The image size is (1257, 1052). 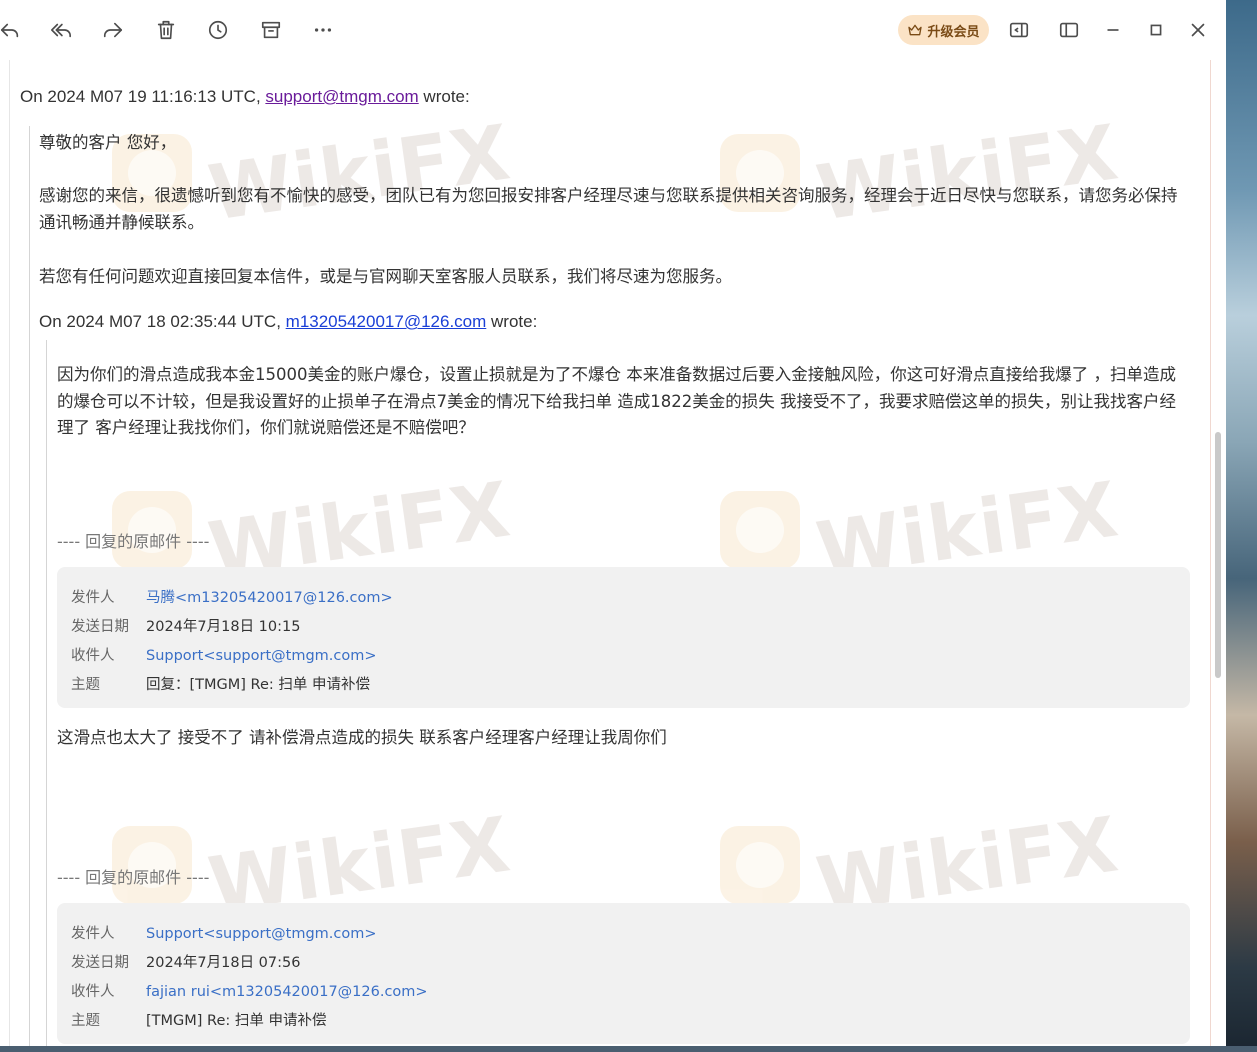 I want to click on upgrade-member-button: 升级会员, so click(x=943, y=30).